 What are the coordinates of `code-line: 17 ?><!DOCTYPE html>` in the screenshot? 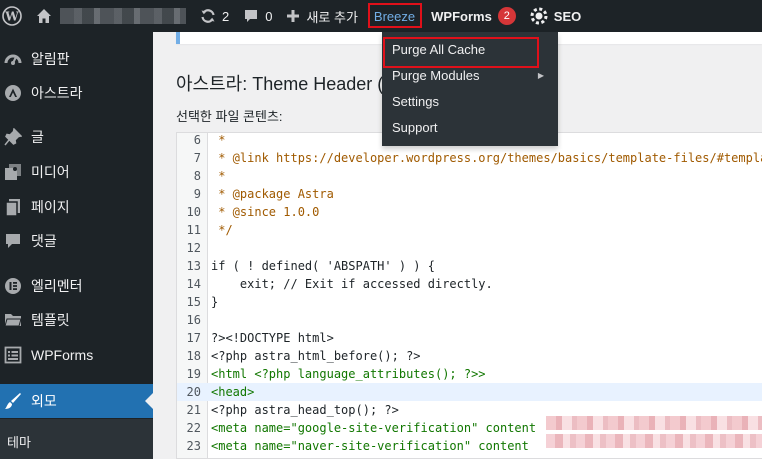 It's located at (469, 338).